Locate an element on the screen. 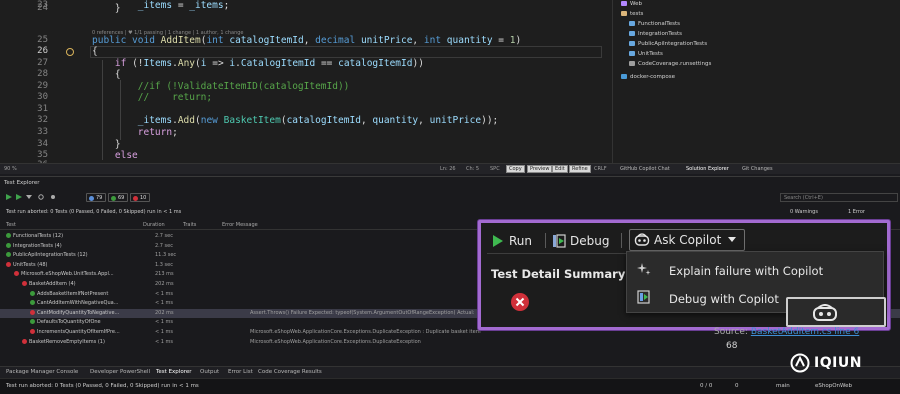 This screenshot has height=394, width=900. line-number: 28 is located at coordinates (42, 74).